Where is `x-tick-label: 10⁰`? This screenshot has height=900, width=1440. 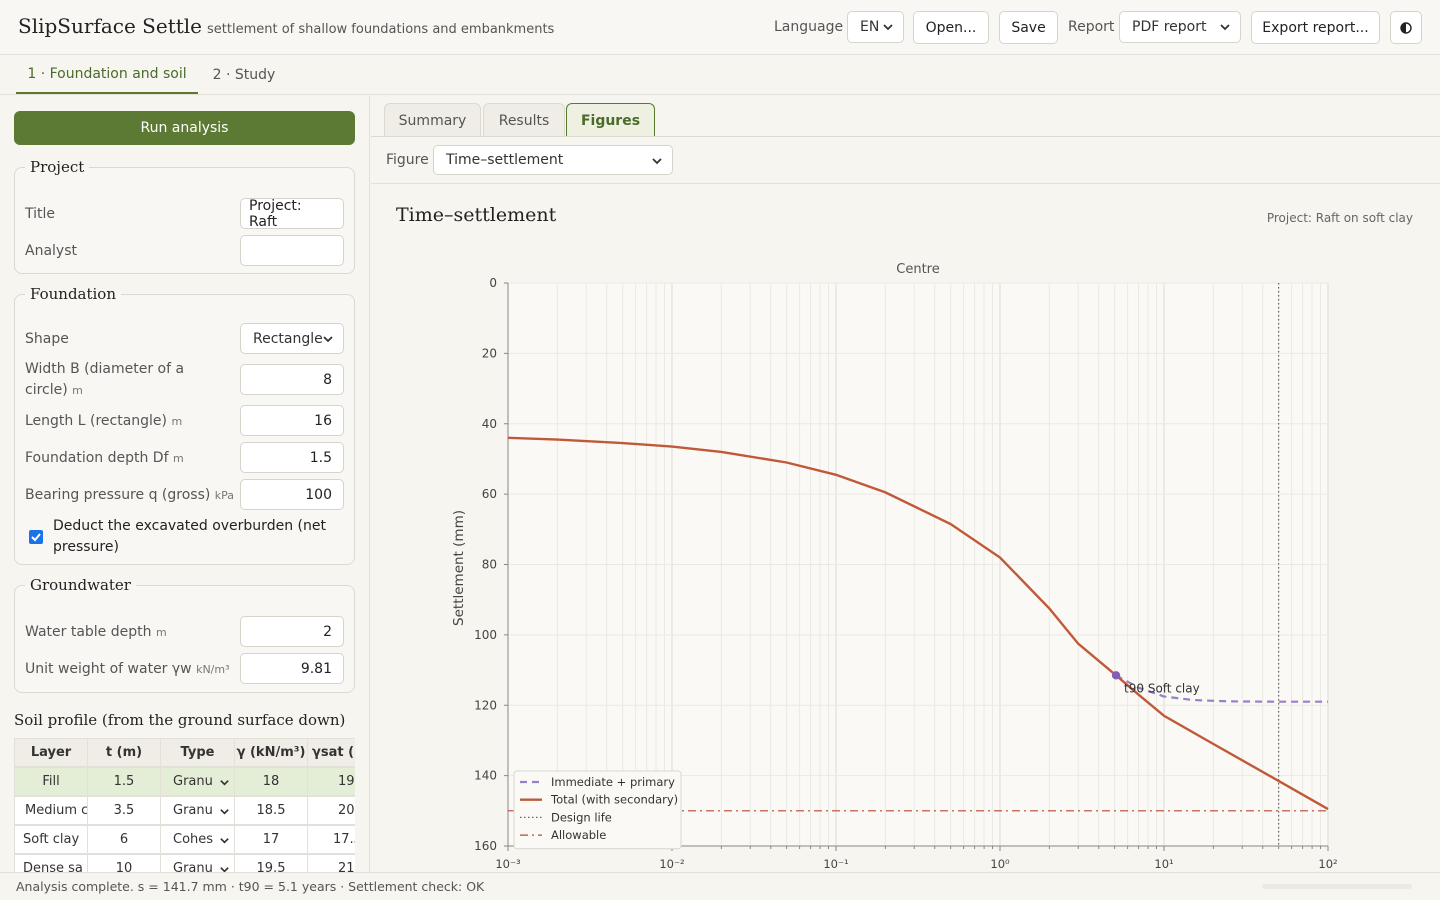 x-tick-label: 10⁰ is located at coordinates (1000, 864).